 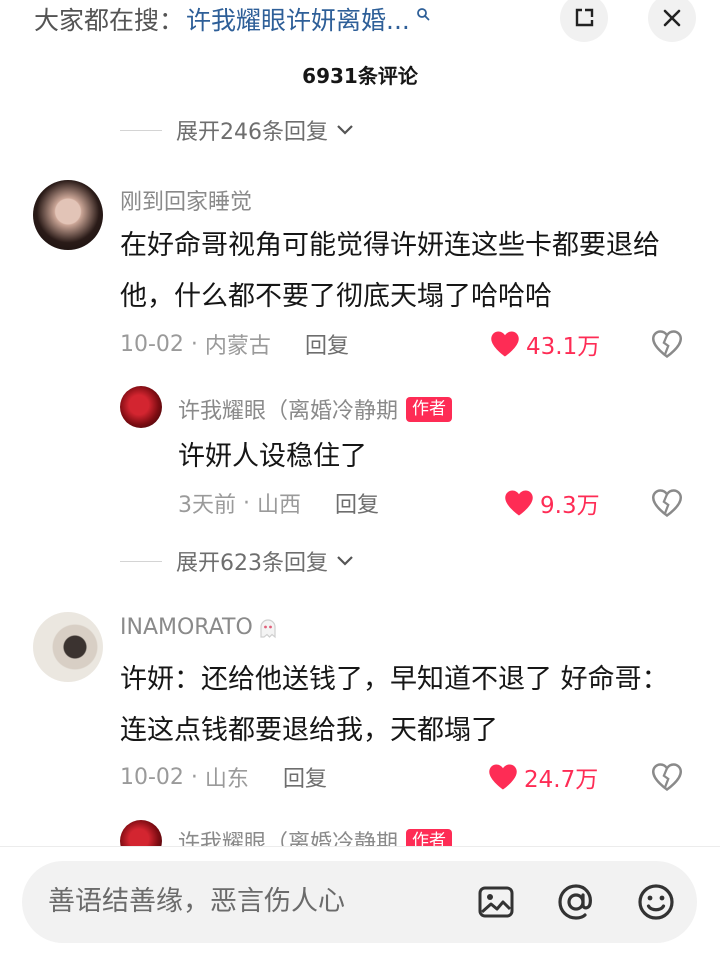 I want to click on comment-count: 6931条评论, so click(x=360, y=76).